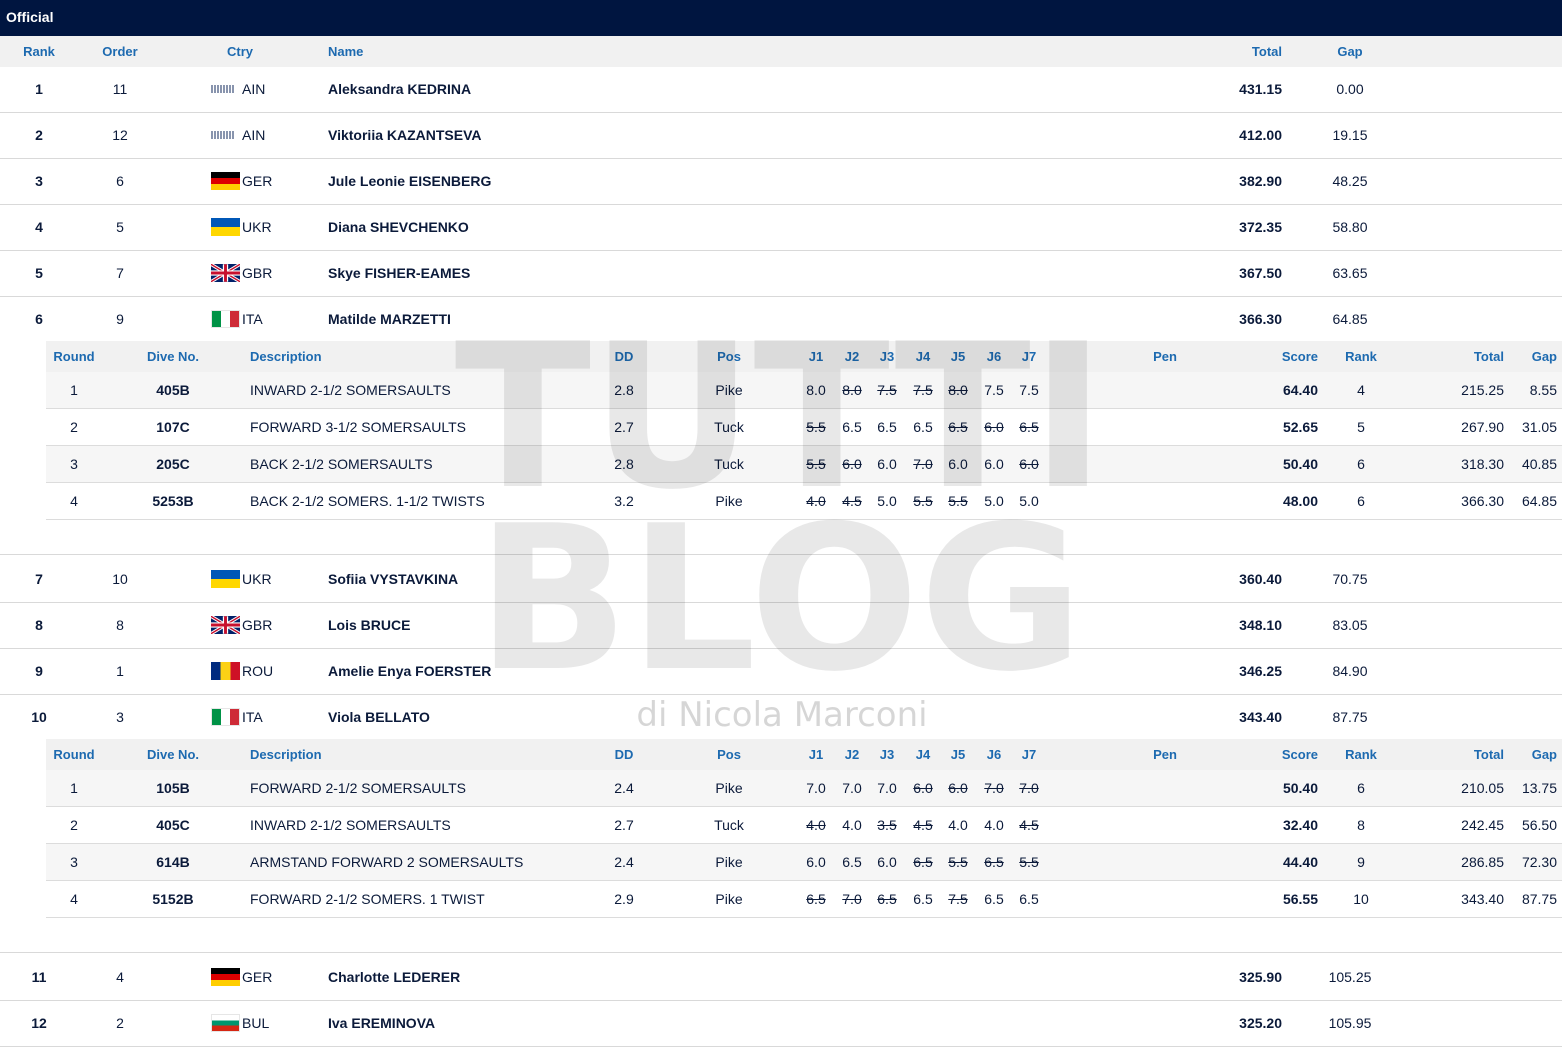 Image resolution: width=1562 pixels, height=1049 pixels. What do you see at coordinates (225, 227) in the screenshot?
I see `flag-ukr-icon` at bounding box center [225, 227].